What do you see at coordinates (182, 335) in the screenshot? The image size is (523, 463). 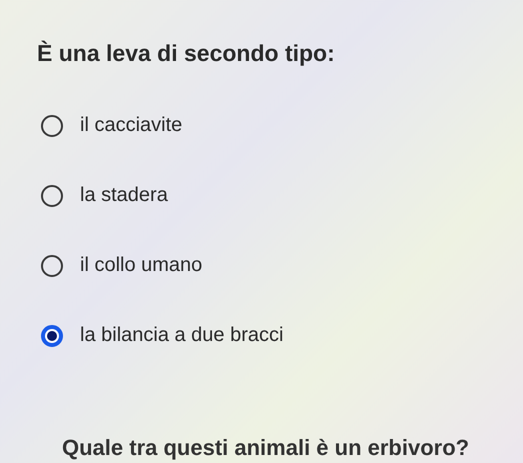 I see `option-label: la bilancia a due bracci` at bounding box center [182, 335].